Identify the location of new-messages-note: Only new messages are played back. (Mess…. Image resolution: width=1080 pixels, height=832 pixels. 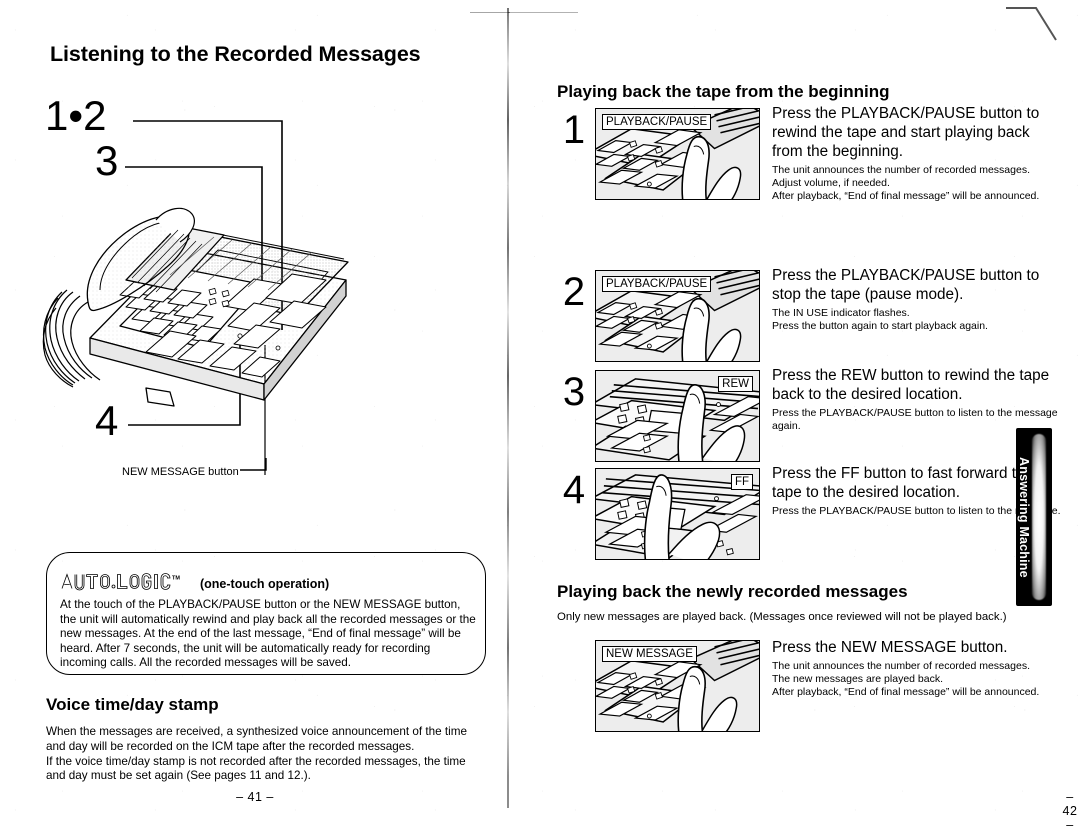
(782, 617).